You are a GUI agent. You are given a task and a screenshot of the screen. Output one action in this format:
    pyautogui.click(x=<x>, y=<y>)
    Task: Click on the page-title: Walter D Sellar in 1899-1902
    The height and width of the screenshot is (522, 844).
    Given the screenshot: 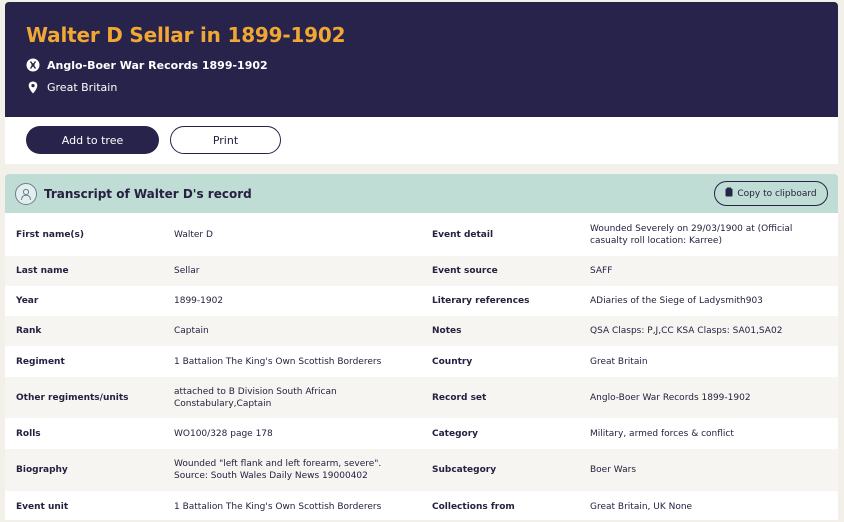 What is the action you would take?
    pyautogui.click(x=186, y=35)
    